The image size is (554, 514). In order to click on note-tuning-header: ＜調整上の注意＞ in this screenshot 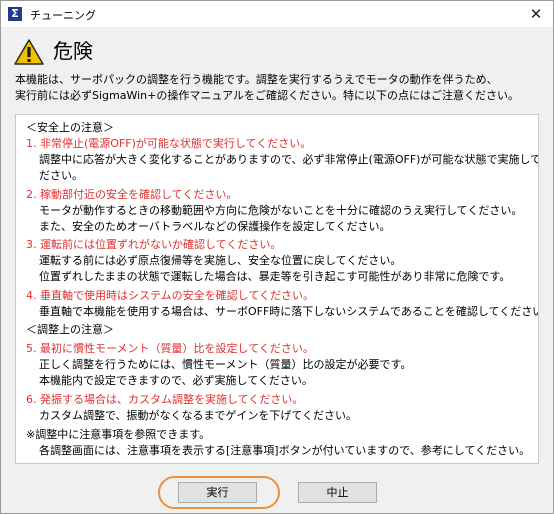, I will do `click(70, 329)`.